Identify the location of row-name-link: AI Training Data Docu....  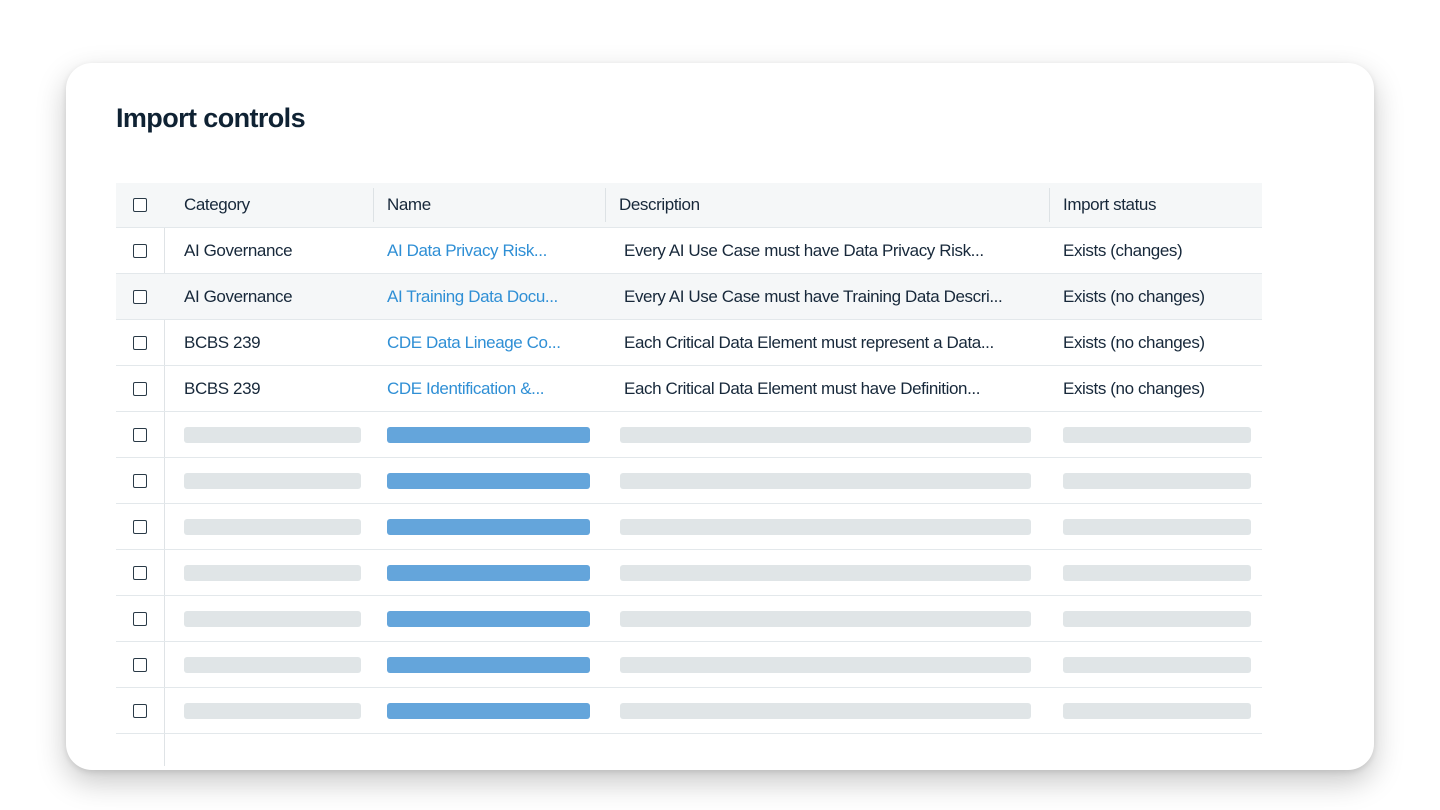
(472, 296).